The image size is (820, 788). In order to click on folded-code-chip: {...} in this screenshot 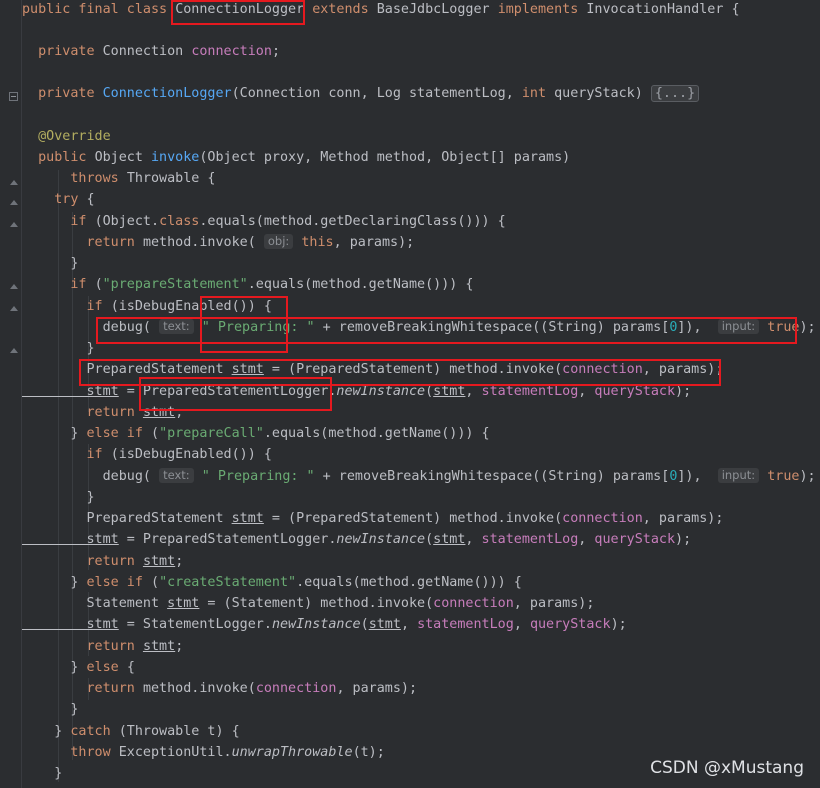, I will do `click(675, 93)`.